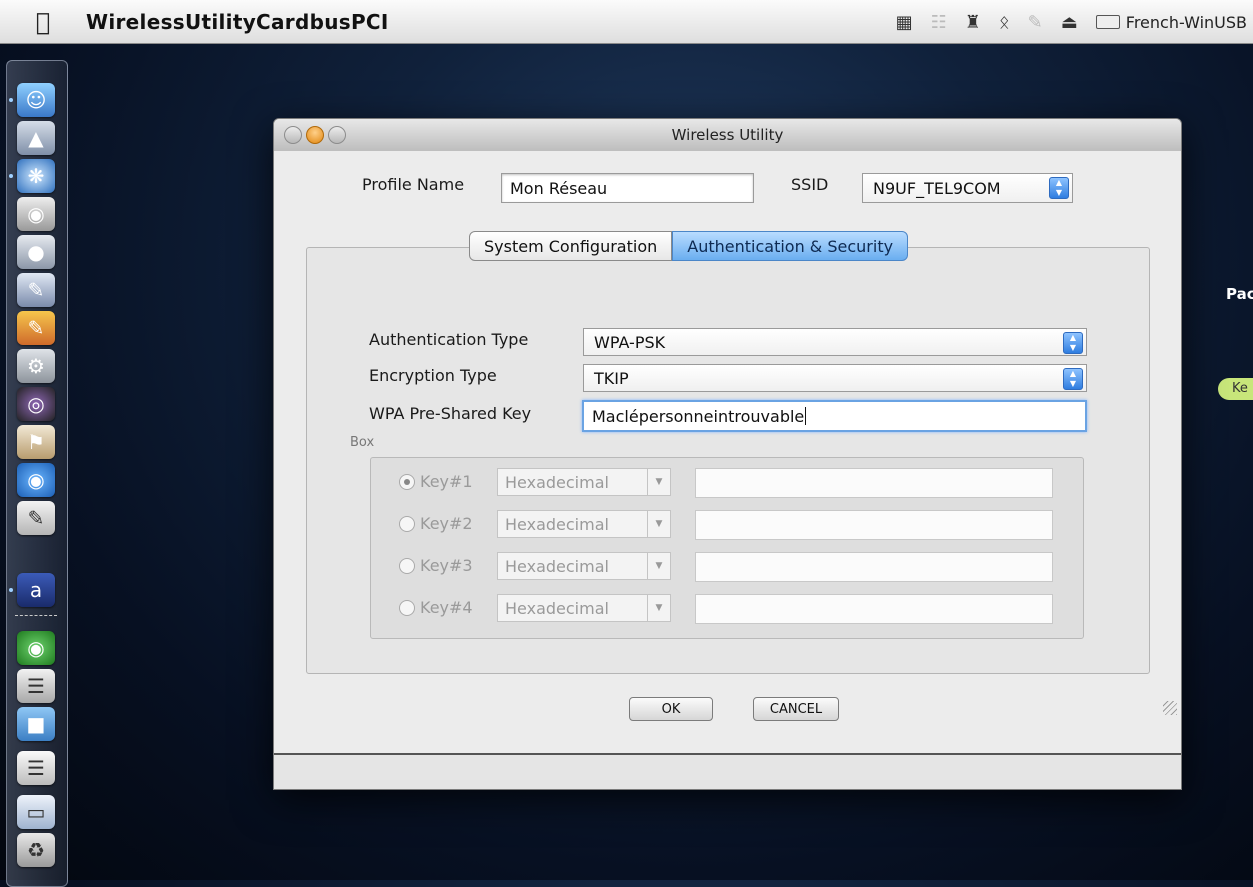 The height and width of the screenshot is (887, 1253). Describe the element at coordinates (36, 442) in the screenshot. I see `script-editor-icon: ⚑` at that location.